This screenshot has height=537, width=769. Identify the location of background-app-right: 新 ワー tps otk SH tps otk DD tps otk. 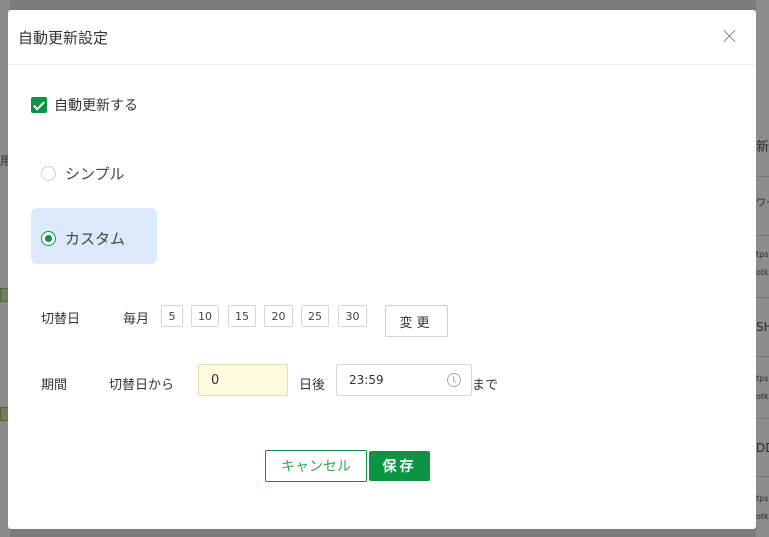
(762, 268).